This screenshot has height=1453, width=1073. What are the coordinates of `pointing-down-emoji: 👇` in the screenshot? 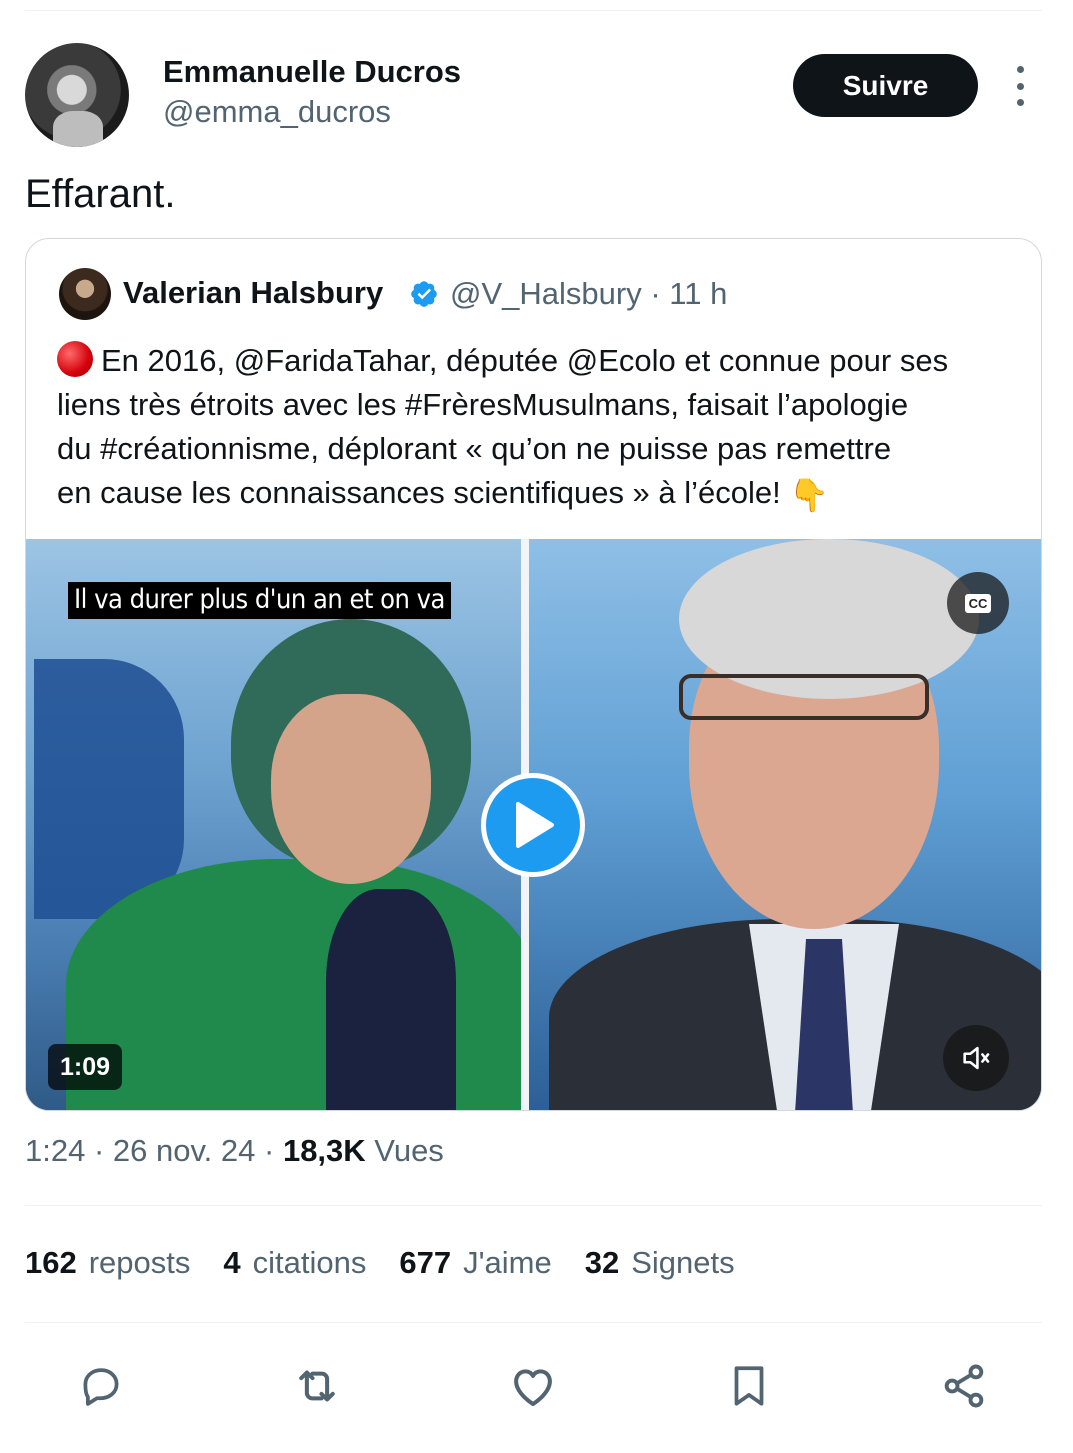 It's located at (809, 495).